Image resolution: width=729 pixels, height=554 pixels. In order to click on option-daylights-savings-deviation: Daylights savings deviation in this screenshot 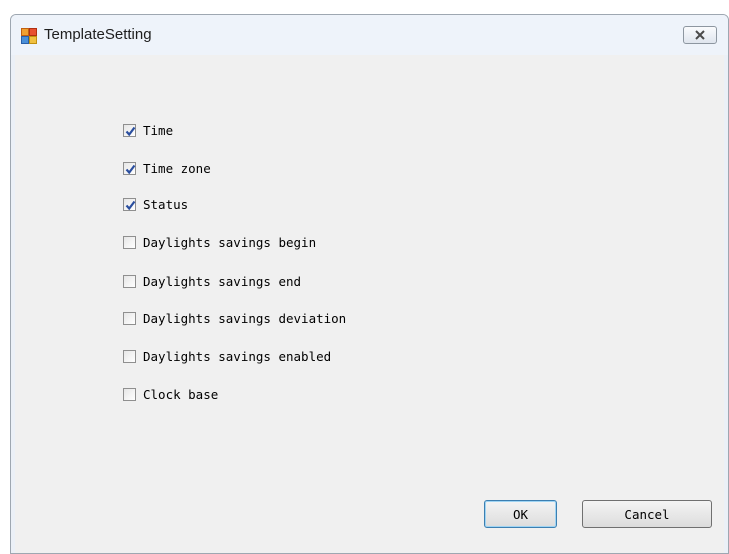, I will do `click(234, 318)`.